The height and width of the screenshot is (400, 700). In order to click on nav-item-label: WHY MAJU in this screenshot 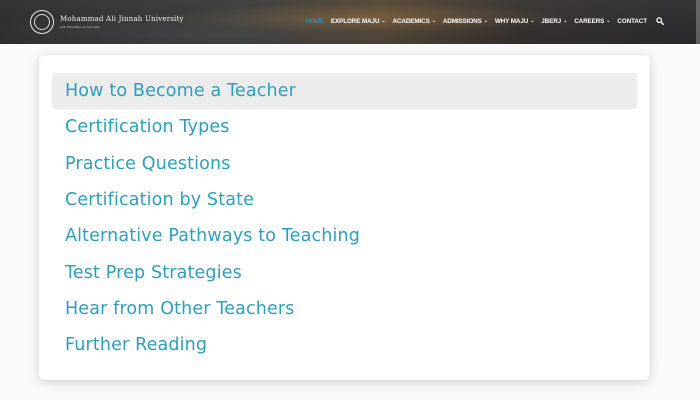, I will do `click(511, 21)`.